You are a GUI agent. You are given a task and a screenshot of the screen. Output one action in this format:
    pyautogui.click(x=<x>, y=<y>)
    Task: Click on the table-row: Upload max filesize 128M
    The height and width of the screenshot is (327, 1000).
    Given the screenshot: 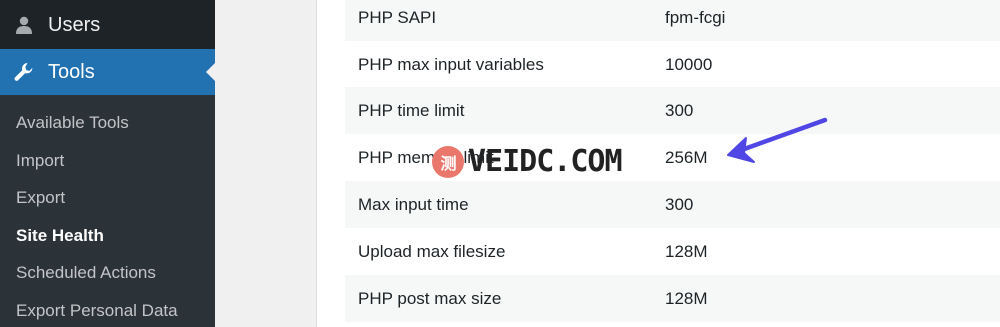 What is the action you would take?
    pyautogui.click(x=672, y=251)
    